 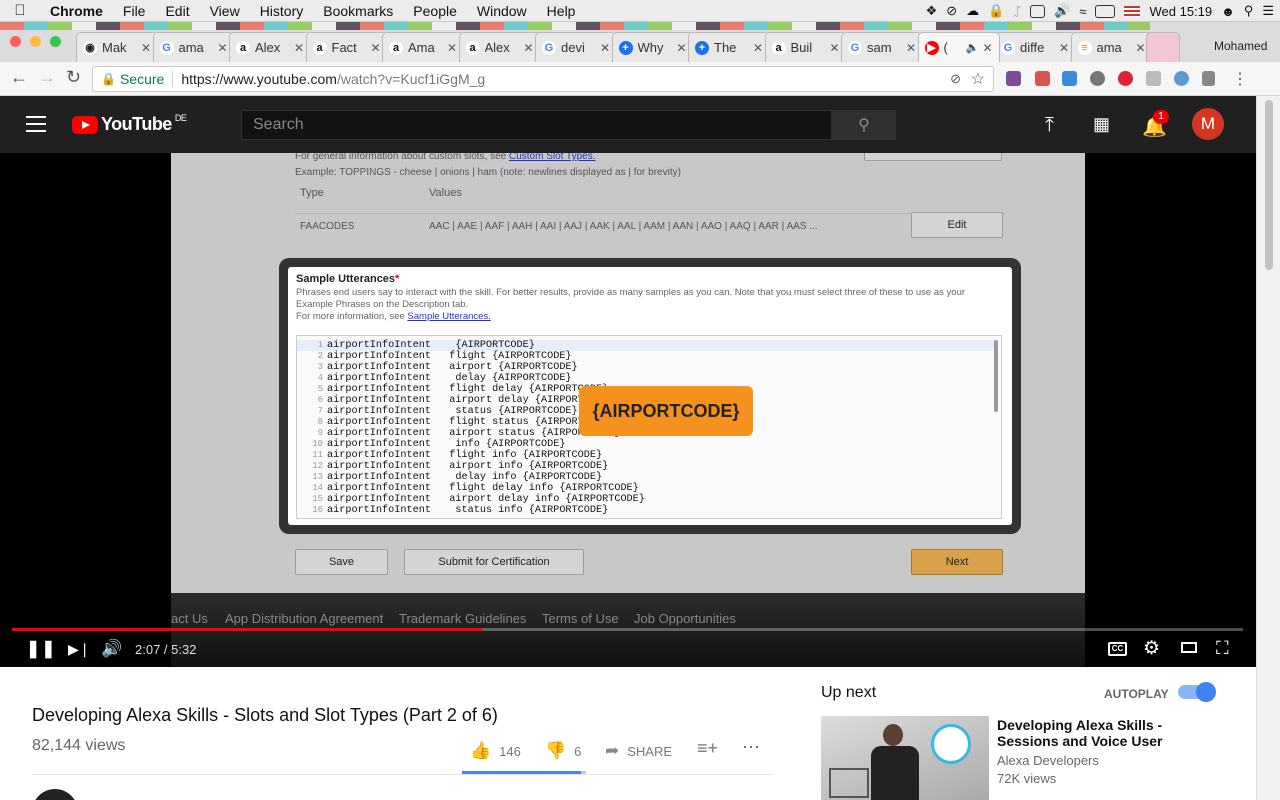 I want to click on next-video-icon: ▶❘, so click(x=79, y=649).